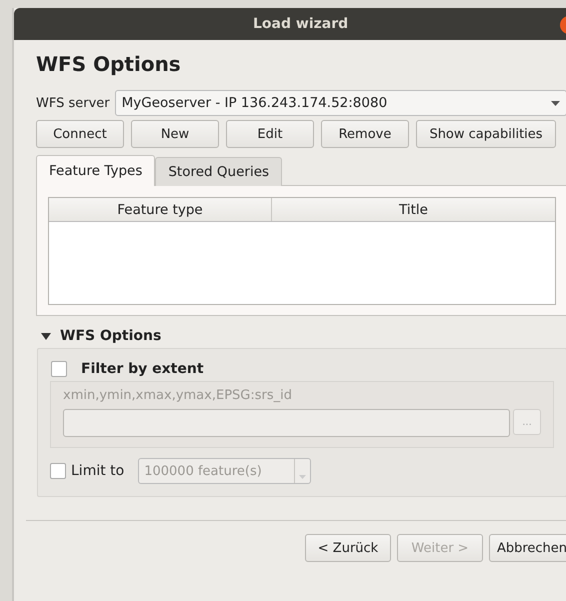 The width and height of the screenshot is (566, 601). I want to click on checkbox-label: Limit to, so click(97, 471).